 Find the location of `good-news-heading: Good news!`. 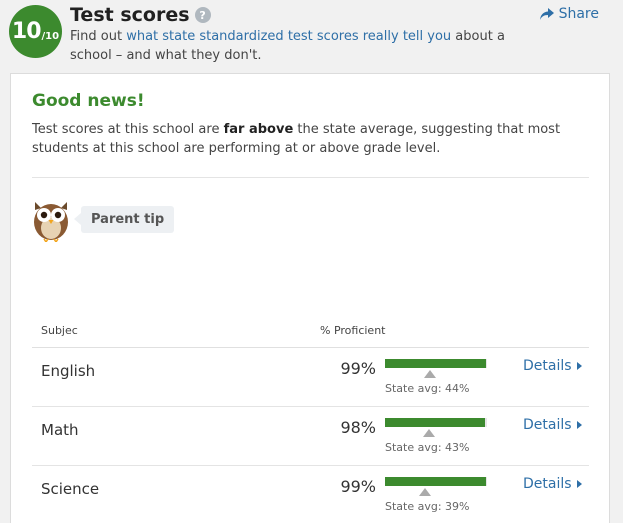

good-news-heading: Good news! is located at coordinates (88, 101).